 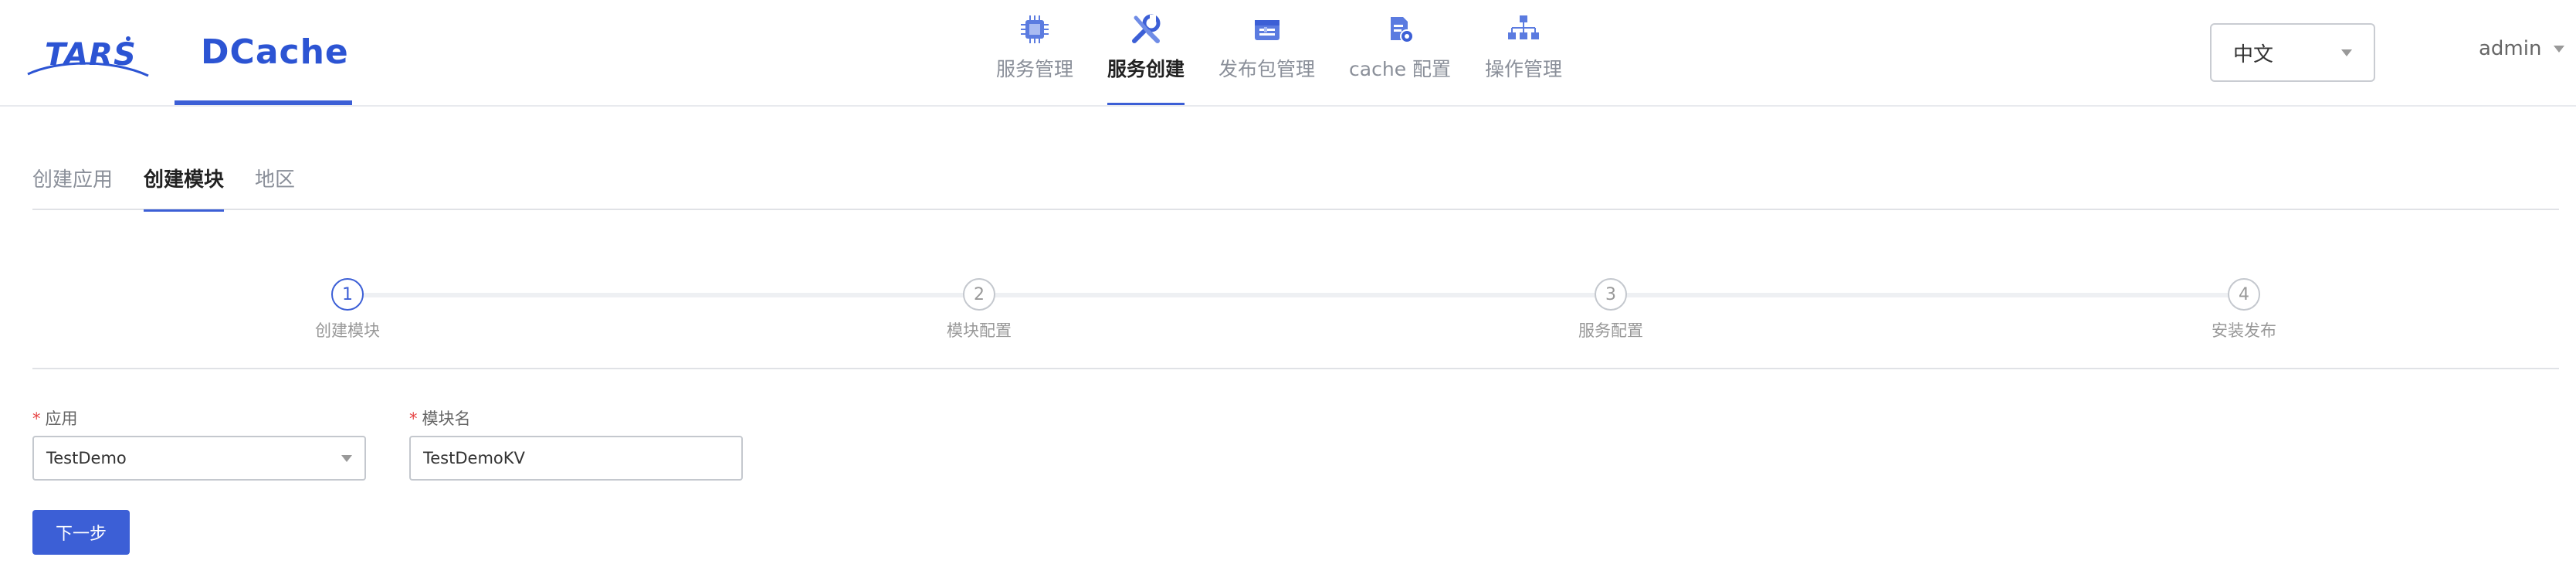 What do you see at coordinates (275, 187) in the screenshot?
I see `tab-region: 地区` at bounding box center [275, 187].